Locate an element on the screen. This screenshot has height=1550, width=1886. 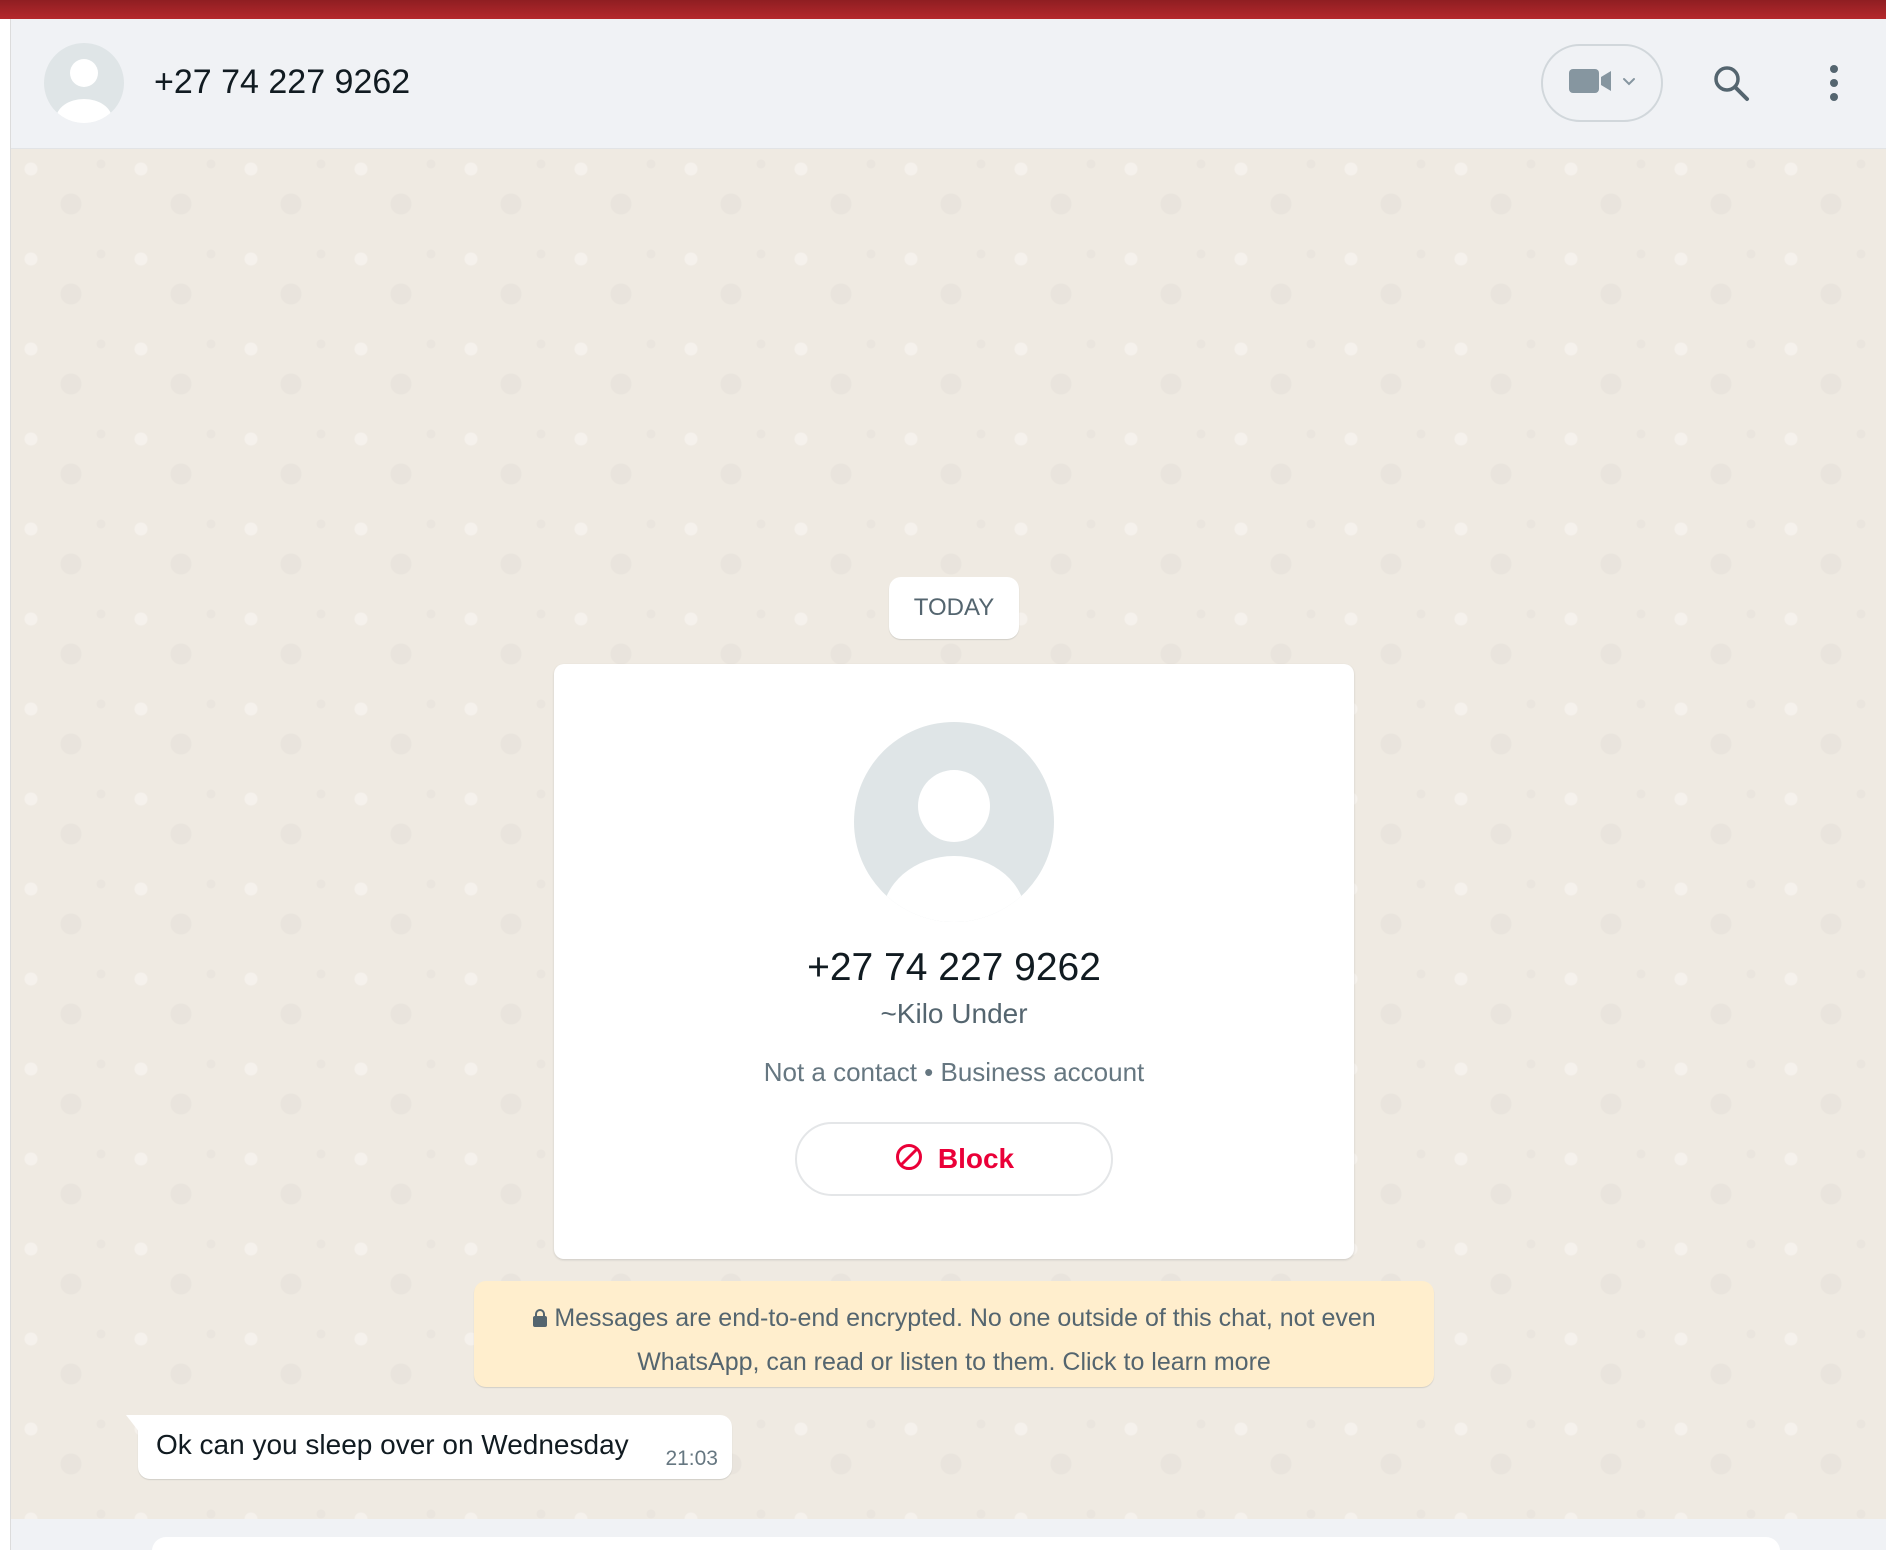
incoming-message: Ok can you sleep over on Wednesday 21:03 is located at coordinates (429, 1447).